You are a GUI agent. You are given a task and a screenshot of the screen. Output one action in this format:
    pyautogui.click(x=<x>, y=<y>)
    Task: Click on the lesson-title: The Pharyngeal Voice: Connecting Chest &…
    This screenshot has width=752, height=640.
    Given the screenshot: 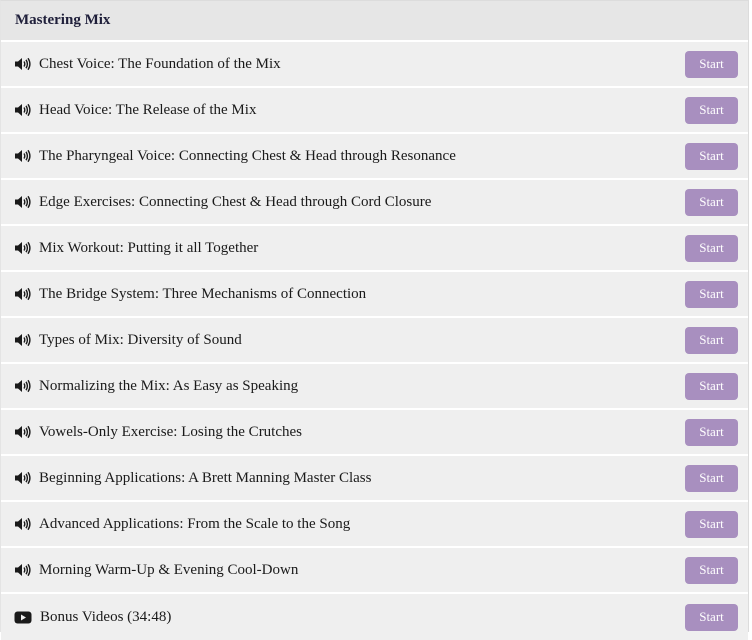 What is the action you would take?
    pyautogui.click(x=247, y=155)
    